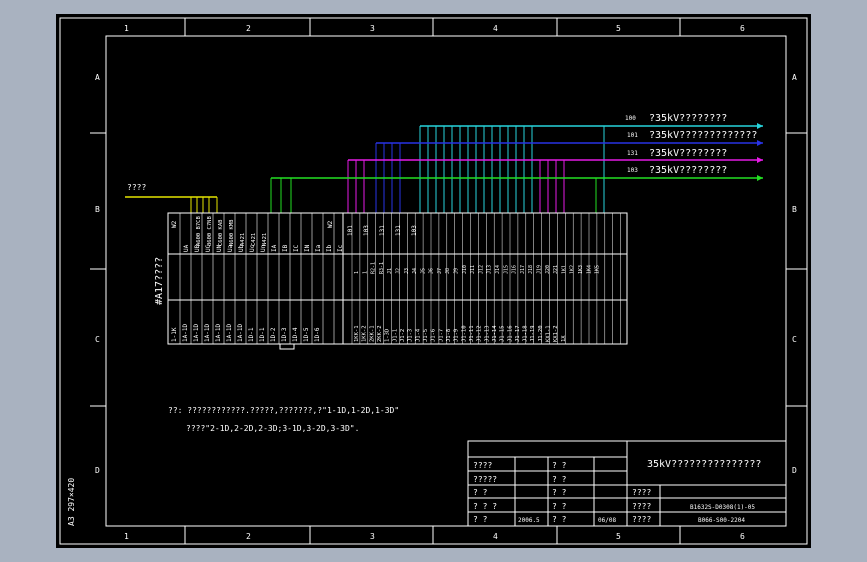  What do you see at coordinates (630, 118) in the screenshot?
I see `bus-number-100: 100` at bounding box center [630, 118].